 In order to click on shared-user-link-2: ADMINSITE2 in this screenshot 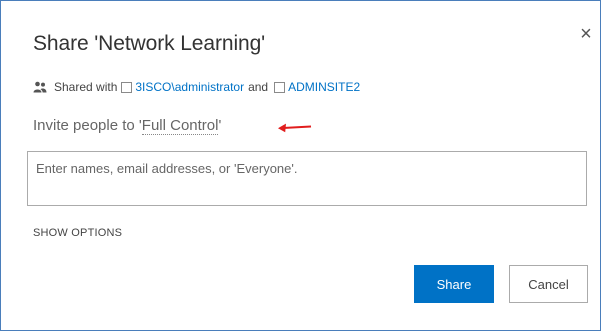, I will do `click(324, 87)`.